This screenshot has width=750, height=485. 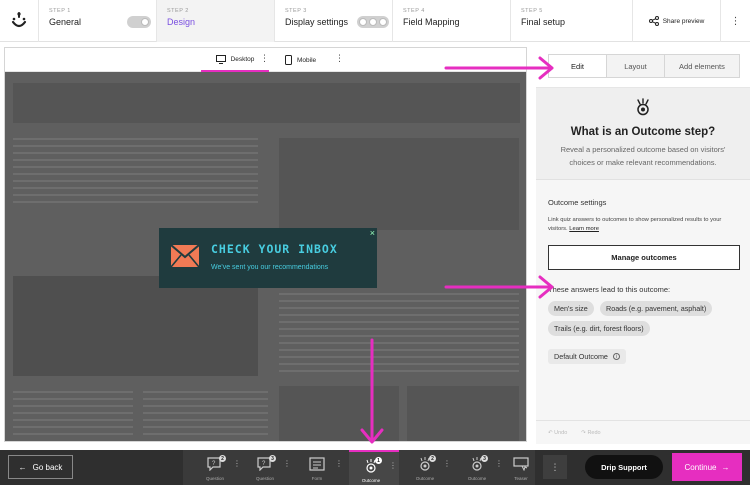 I want to click on drip-support-button: Drip Support, so click(x=624, y=467).